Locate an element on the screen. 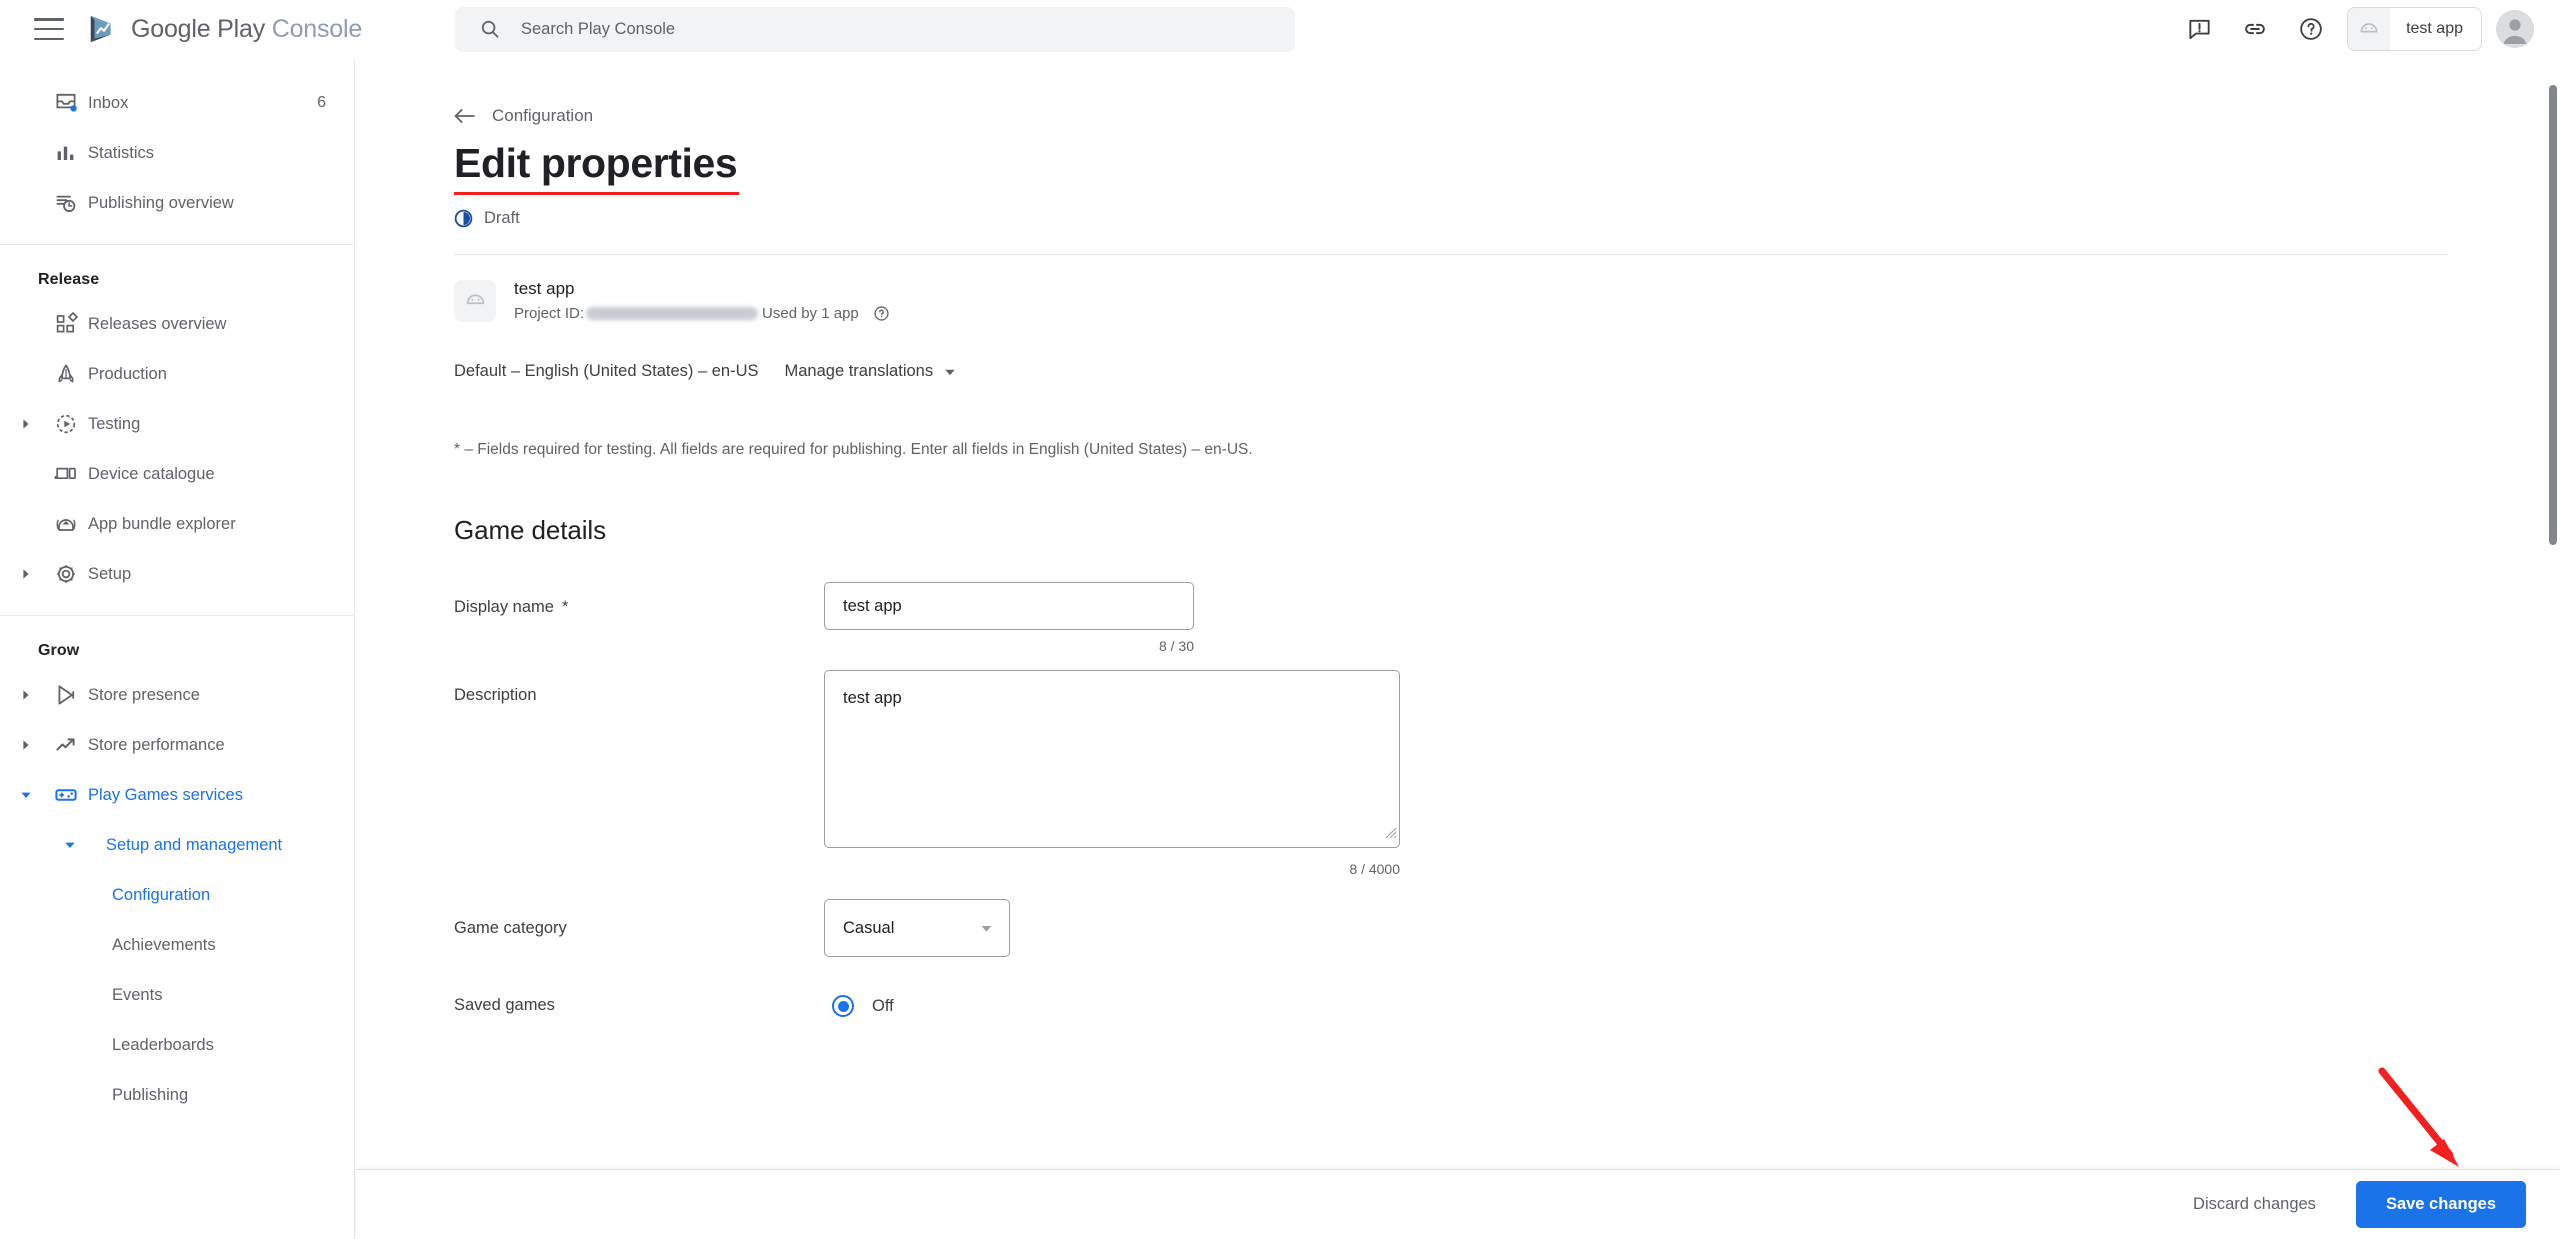 The width and height of the screenshot is (2560, 1239). app-info-texts: test app Project ID: Used by 1 app is located at coordinates (702, 300).